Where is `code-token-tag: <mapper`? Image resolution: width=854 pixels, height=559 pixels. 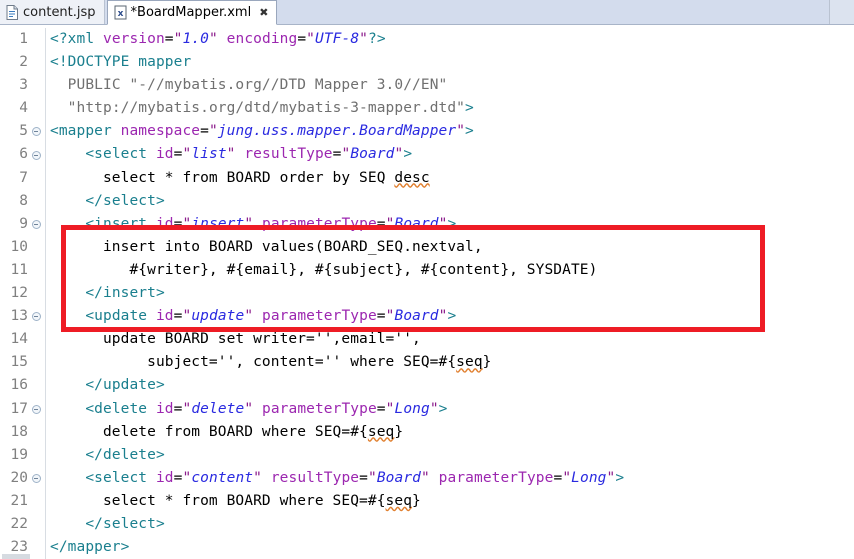
code-token-tag: <mapper is located at coordinates (85, 131).